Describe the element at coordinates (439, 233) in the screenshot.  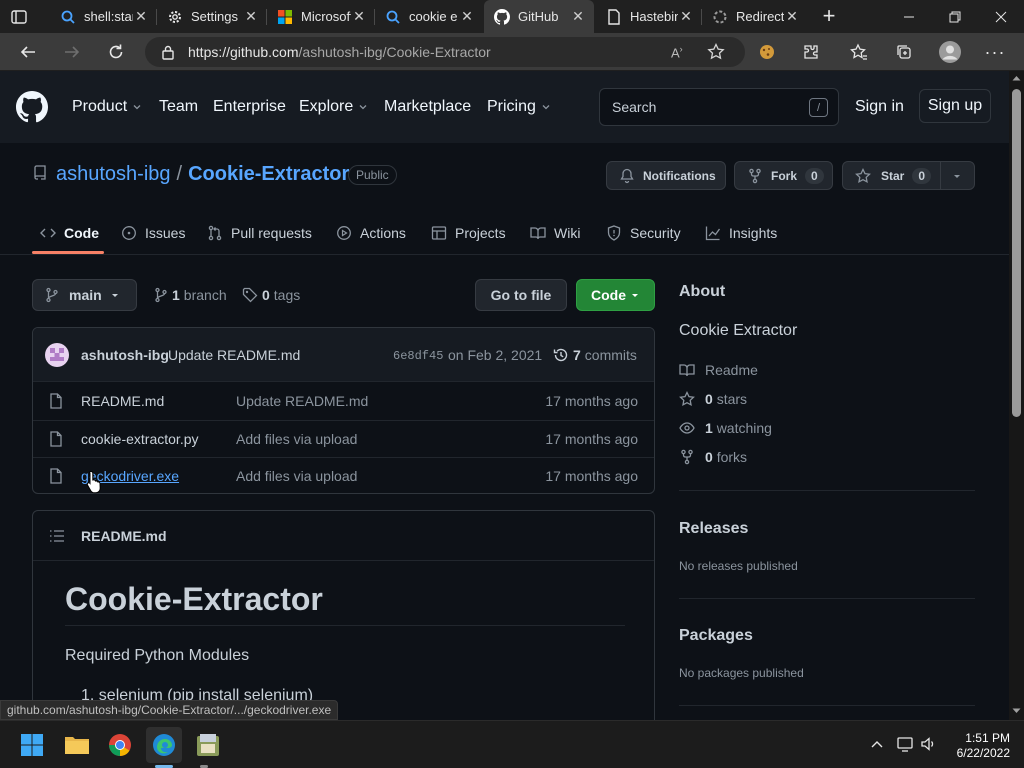
I see `table-icon` at that location.